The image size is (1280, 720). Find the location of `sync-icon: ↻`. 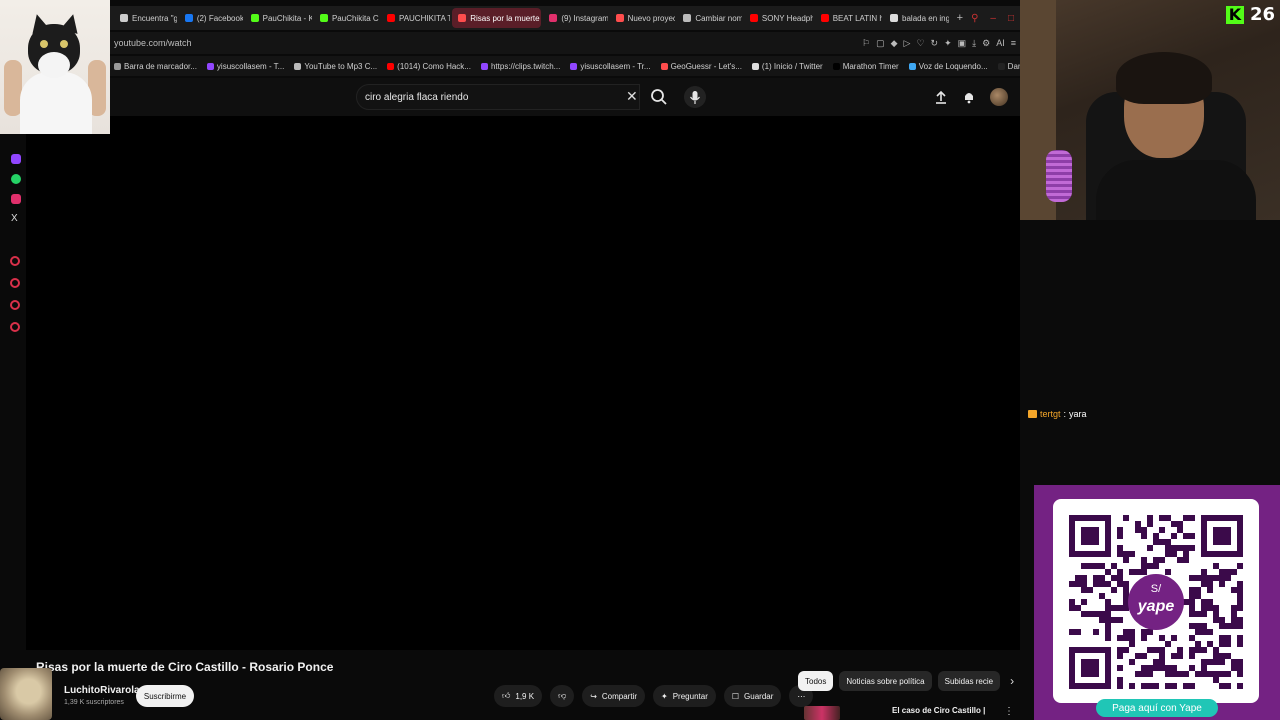

sync-icon: ↻ is located at coordinates (935, 43).